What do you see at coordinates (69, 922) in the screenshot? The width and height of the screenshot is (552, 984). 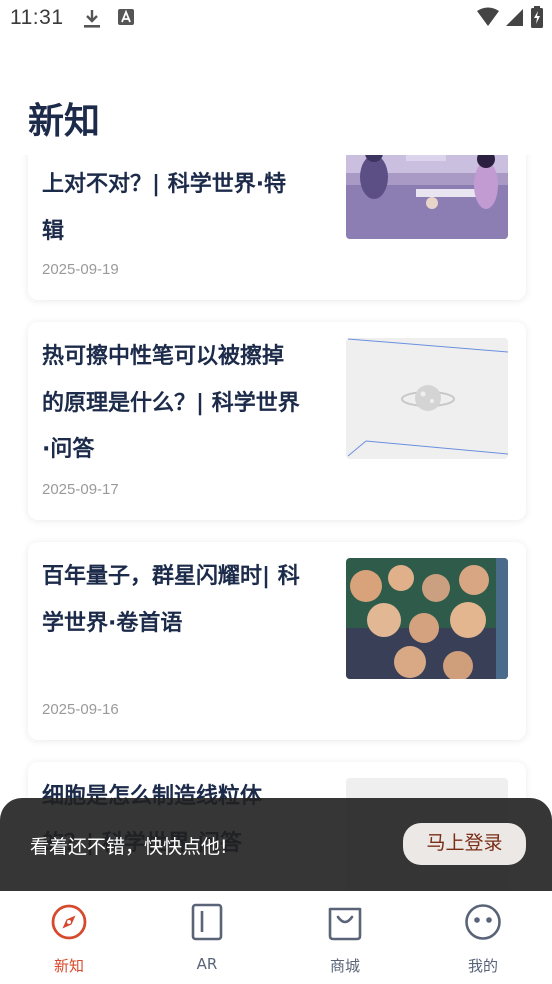 I see `compass-icon` at bounding box center [69, 922].